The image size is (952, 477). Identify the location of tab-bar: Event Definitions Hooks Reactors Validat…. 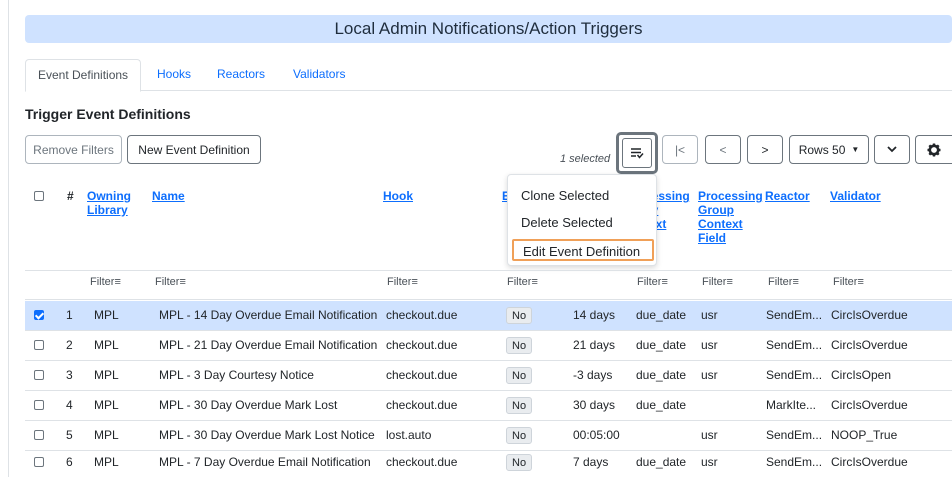
(488, 75).